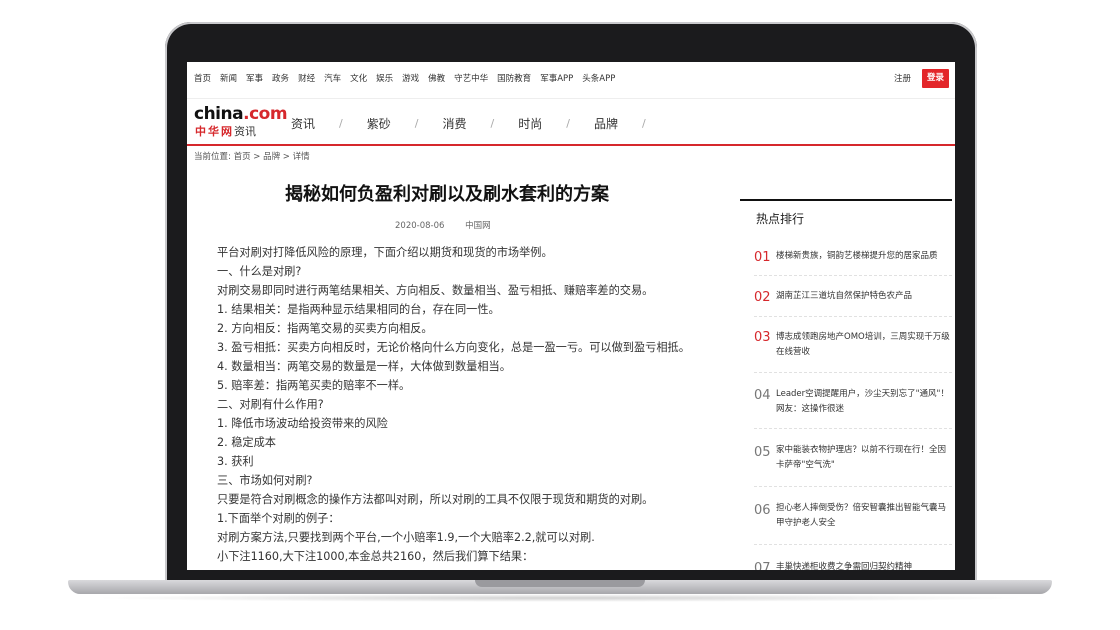 The width and height of the screenshot is (1120, 630). Describe the element at coordinates (902, 79) in the screenshot. I see `register-link: 注册` at that location.